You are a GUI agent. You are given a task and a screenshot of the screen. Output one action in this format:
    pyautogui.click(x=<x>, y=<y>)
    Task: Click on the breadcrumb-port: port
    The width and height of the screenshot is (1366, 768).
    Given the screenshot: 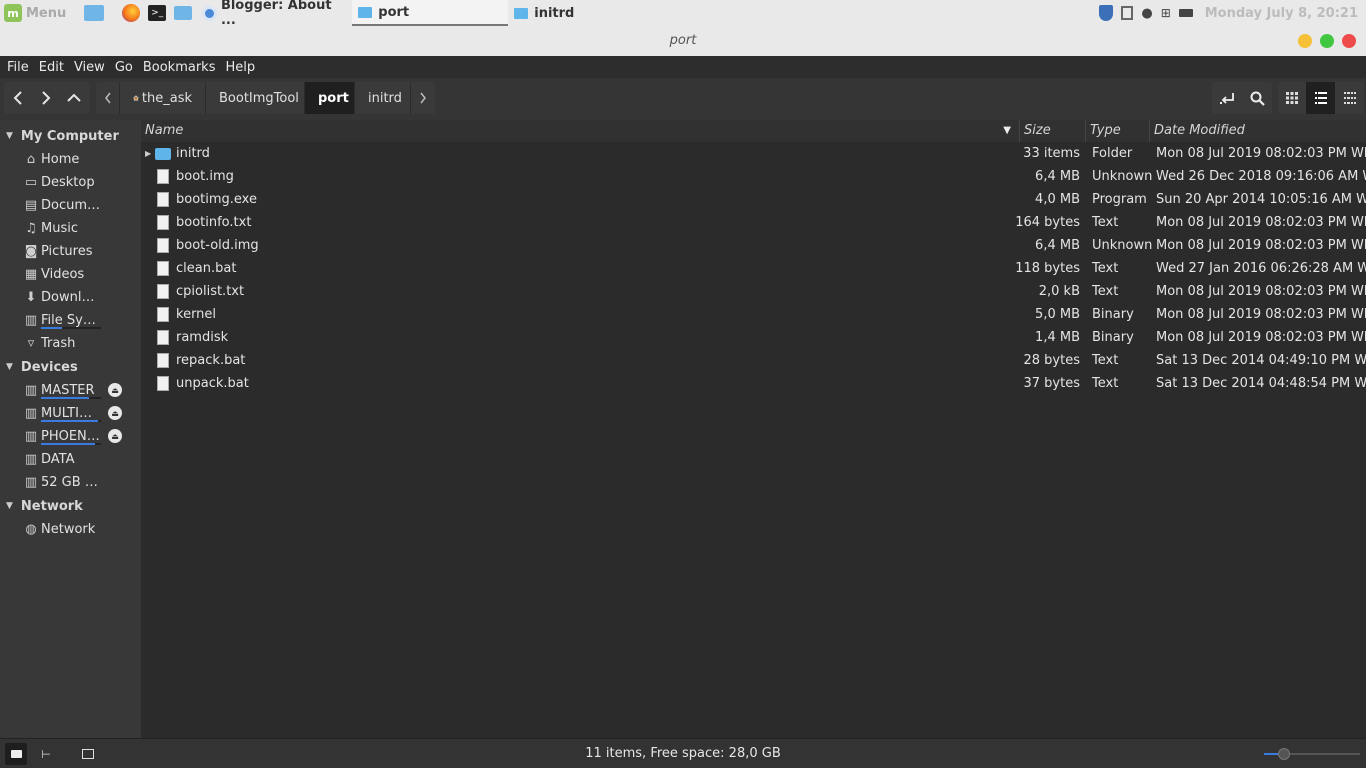 What is the action you would take?
    pyautogui.click(x=330, y=98)
    